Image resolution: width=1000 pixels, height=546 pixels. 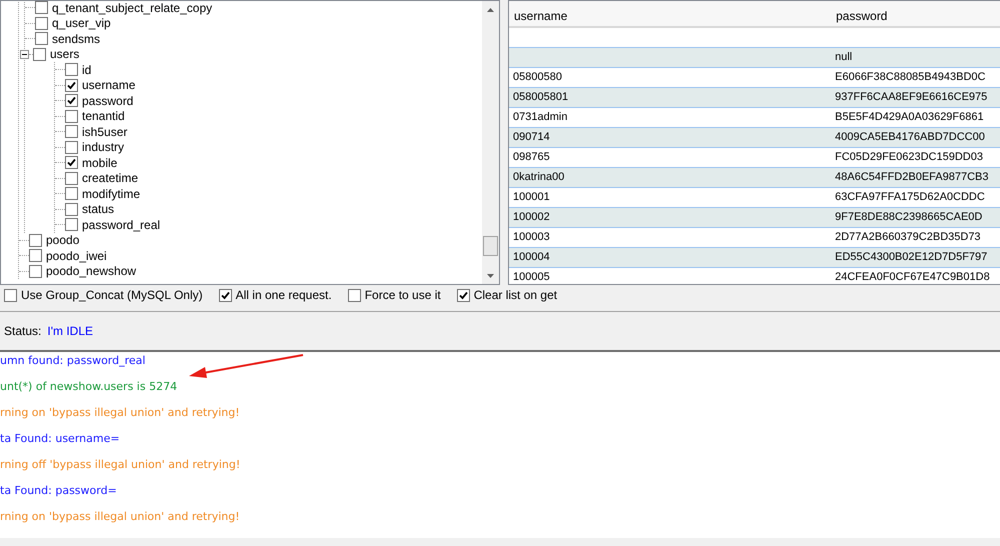 What do you see at coordinates (87, 69) in the screenshot?
I see `tree-item: id` at bounding box center [87, 69].